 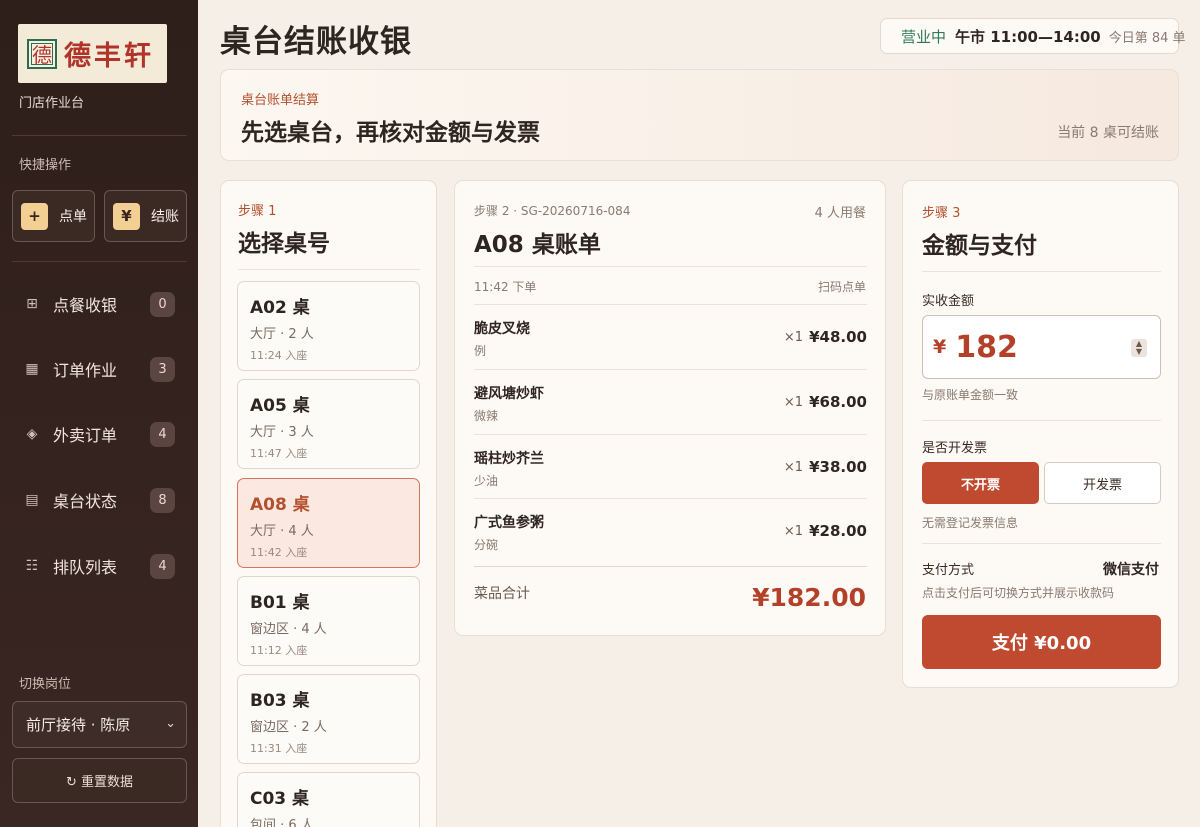 What do you see at coordinates (838, 402) in the screenshot?
I see `item-price: ¥68.00` at bounding box center [838, 402].